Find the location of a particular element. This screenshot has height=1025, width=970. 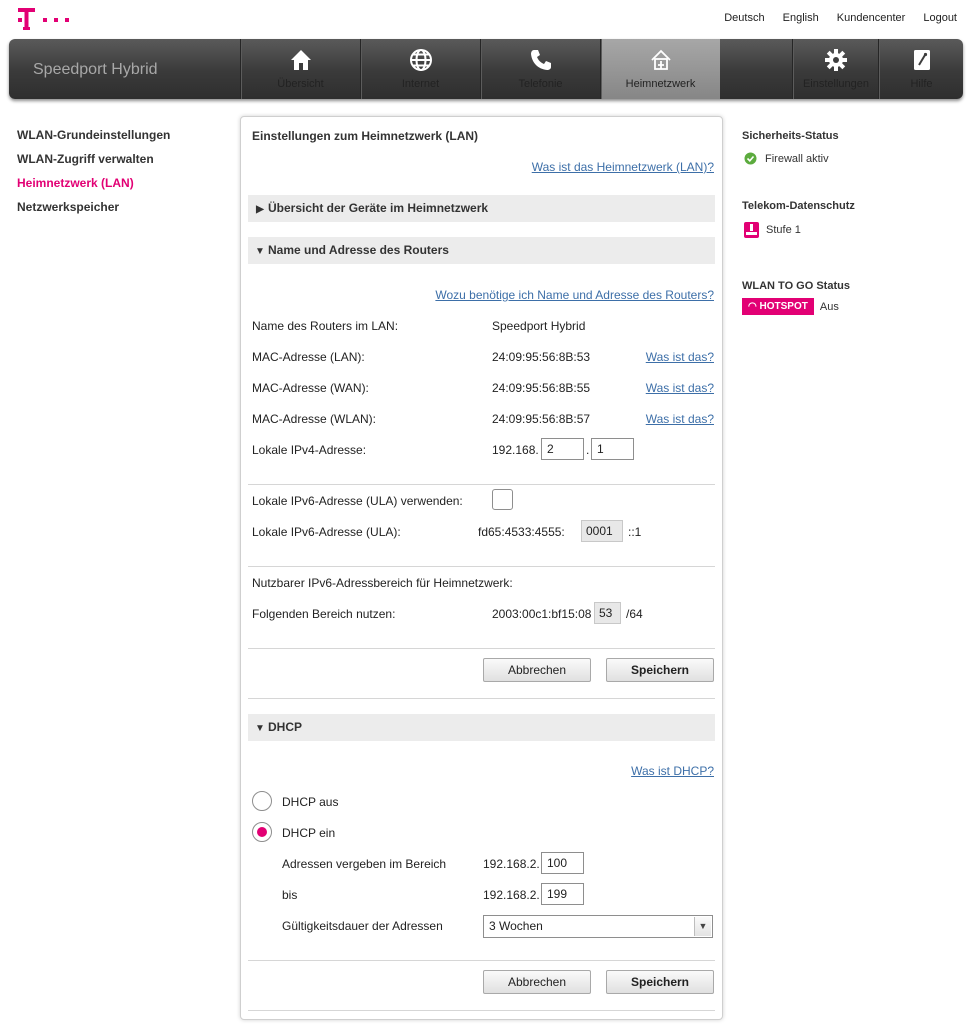

section-title: Übersicht der Geräte im Heimnetzwerk is located at coordinates (378, 208).